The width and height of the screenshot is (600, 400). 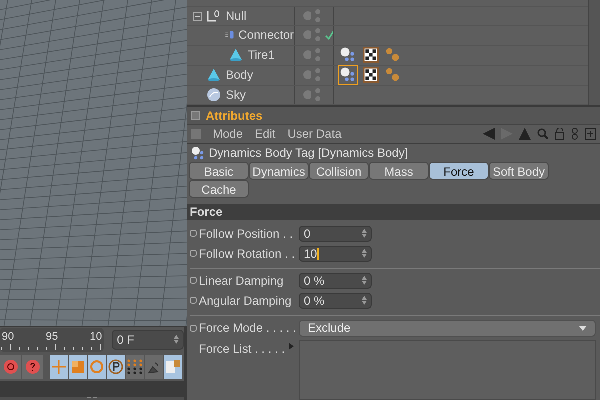 What do you see at coordinates (447, 328) in the screenshot?
I see `dropdown: Exclude` at bounding box center [447, 328].